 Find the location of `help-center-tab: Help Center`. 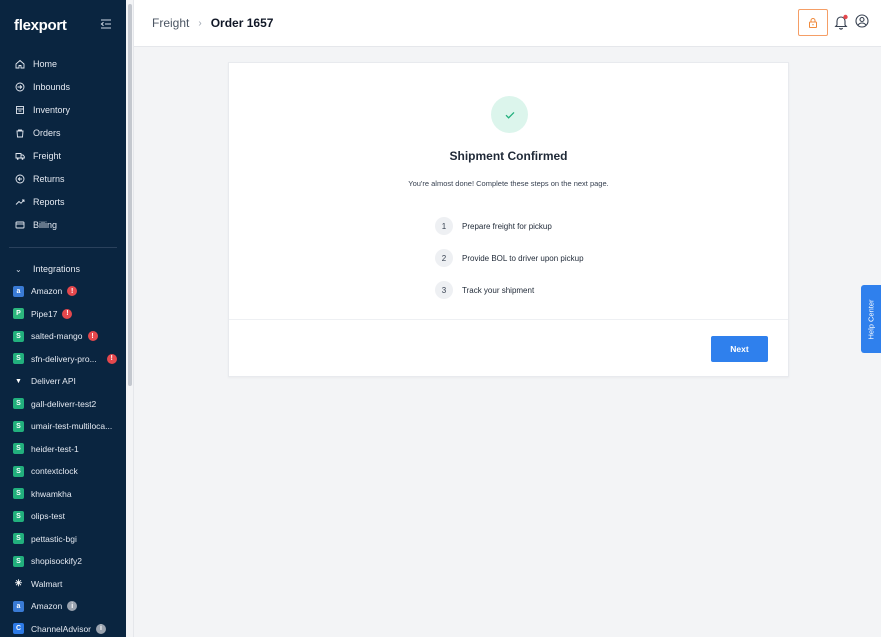

help-center-tab: Help Center is located at coordinates (871, 319).